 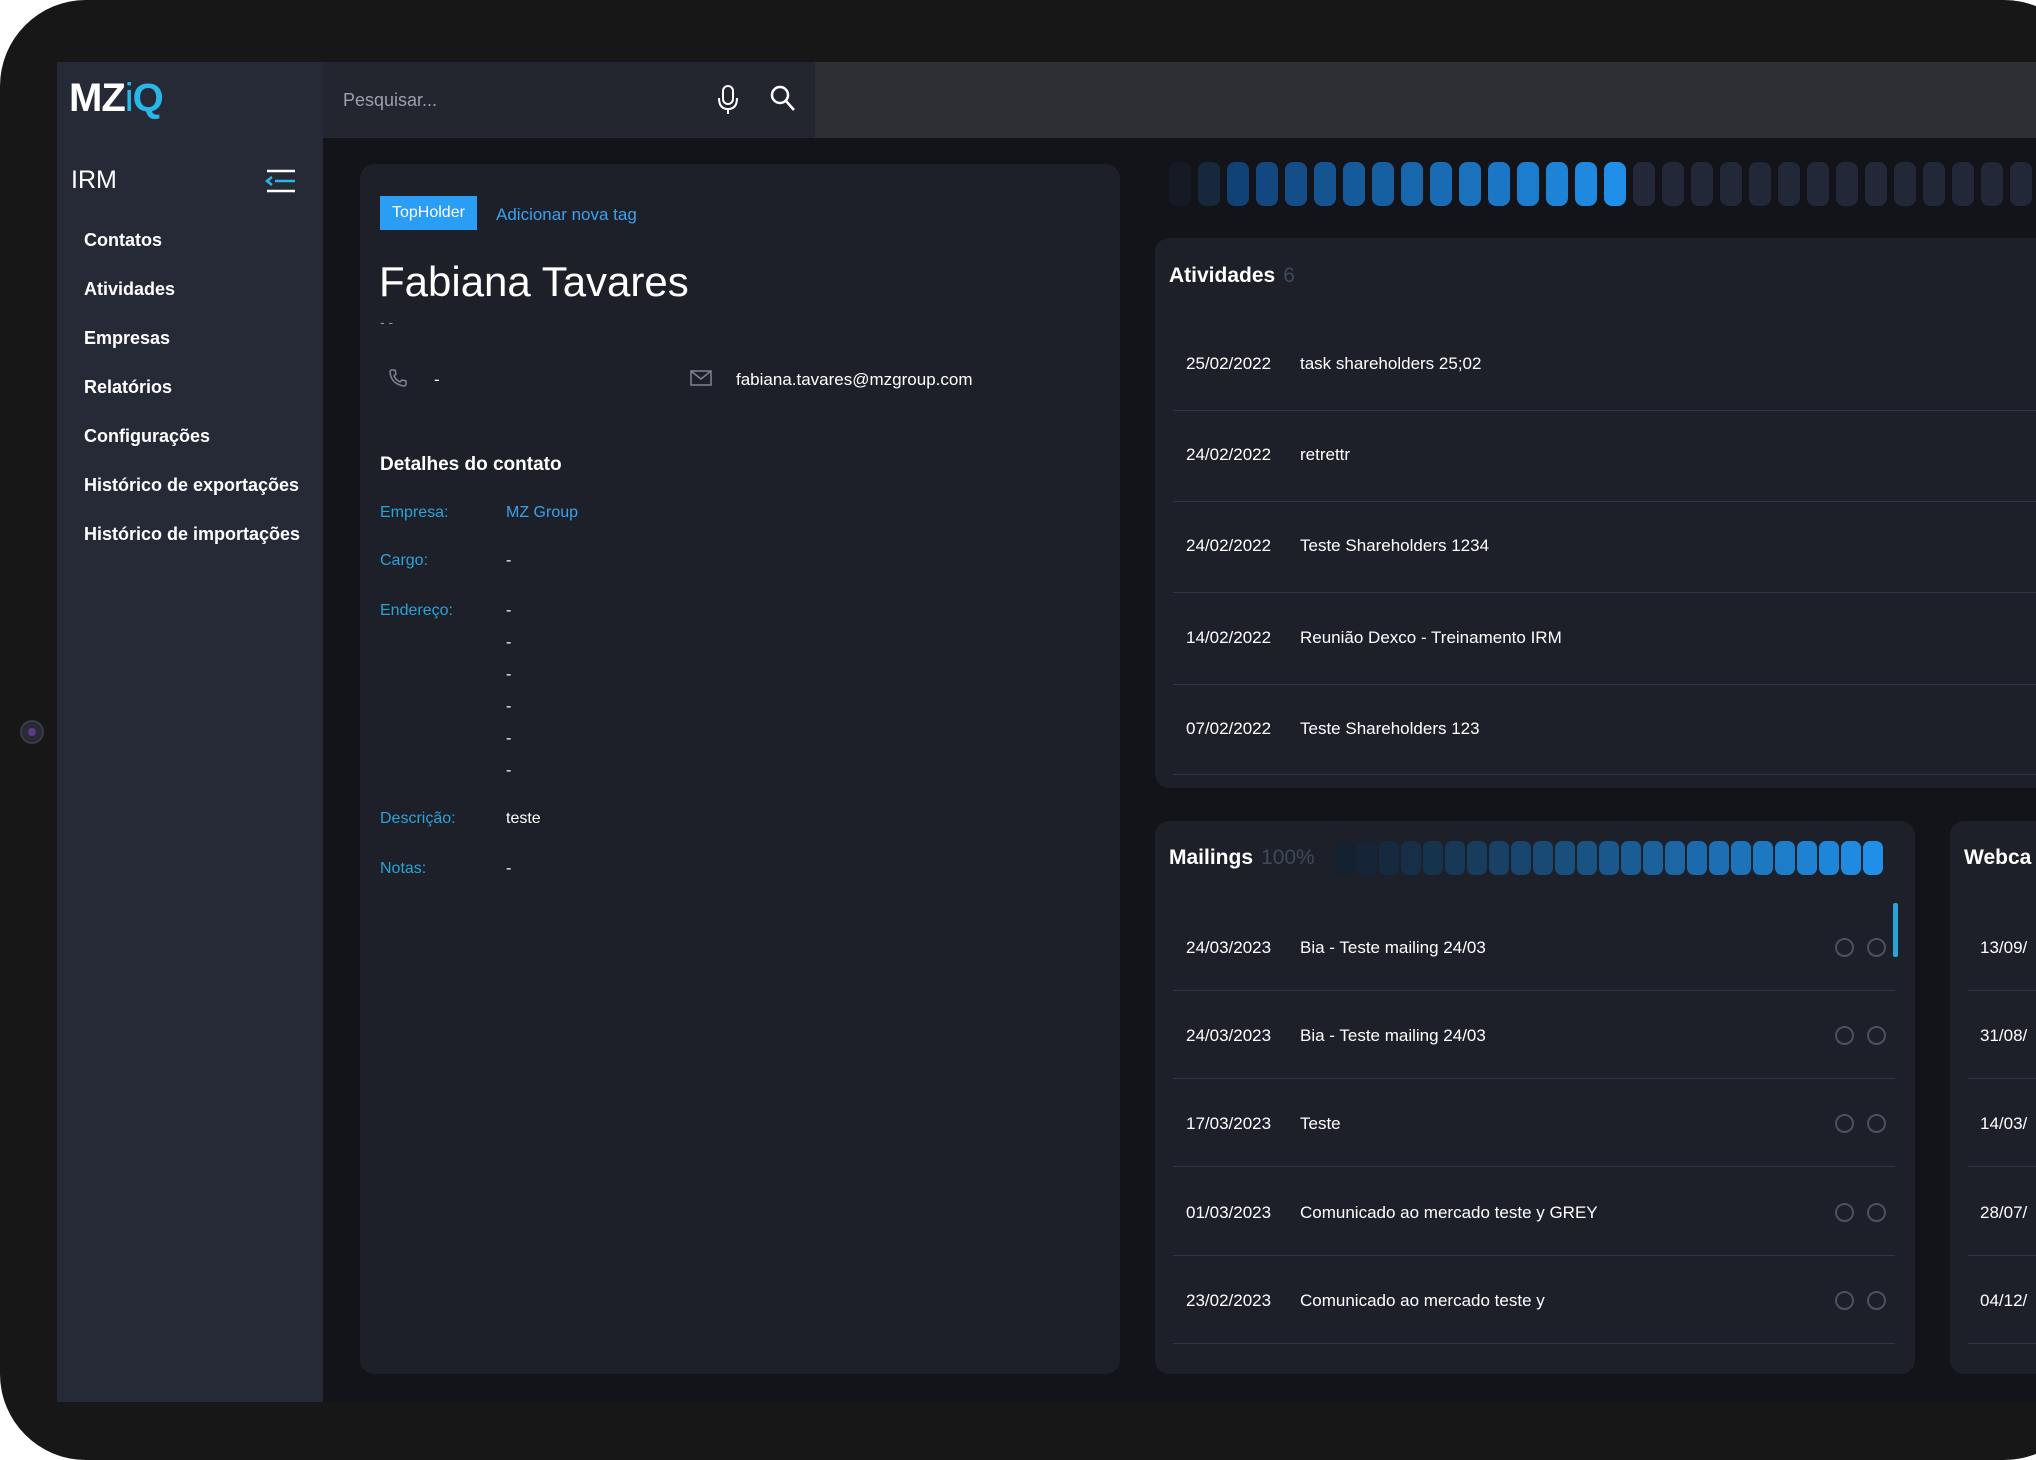 I want to click on add-tag-link: Adicionar nova tag, so click(x=566, y=215).